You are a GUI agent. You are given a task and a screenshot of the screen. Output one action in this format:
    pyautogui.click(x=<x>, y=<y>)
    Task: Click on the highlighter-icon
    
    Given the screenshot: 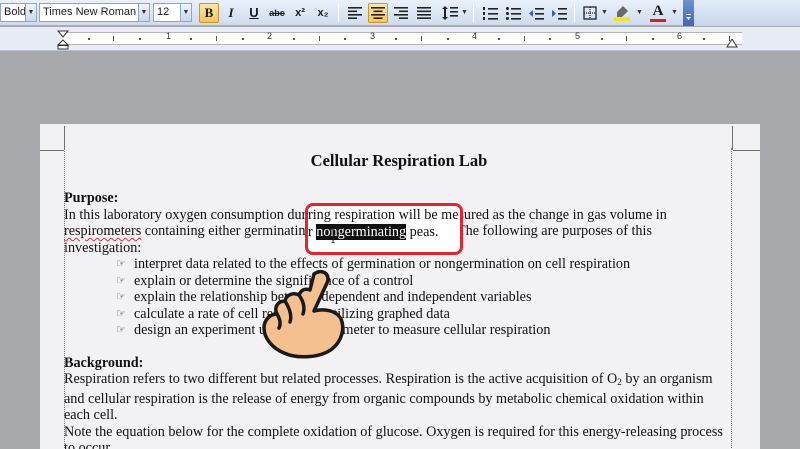 What is the action you would take?
    pyautogui.click(x=622, y=13)
    